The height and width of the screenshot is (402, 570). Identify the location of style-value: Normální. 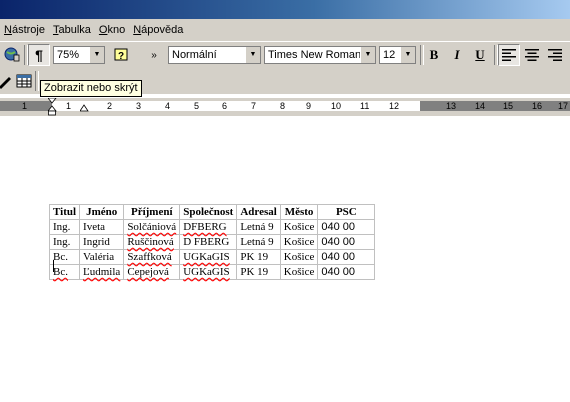
(194, 55).